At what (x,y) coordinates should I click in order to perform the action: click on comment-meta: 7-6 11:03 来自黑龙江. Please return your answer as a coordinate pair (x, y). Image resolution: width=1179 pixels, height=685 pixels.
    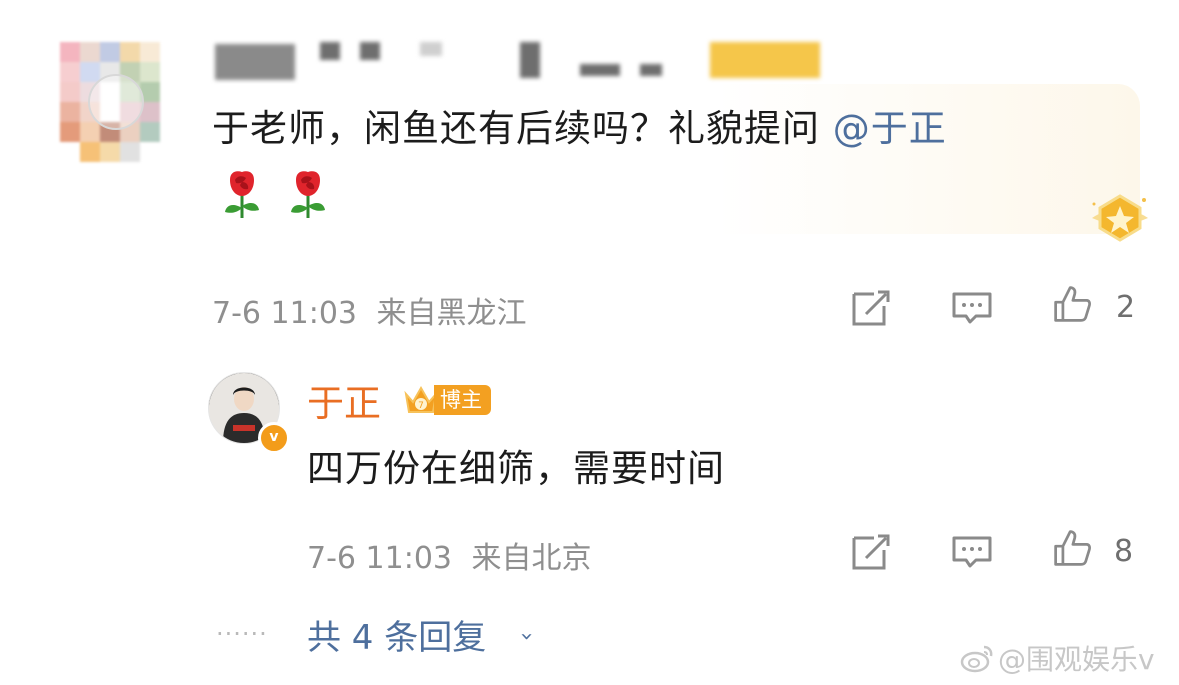
    Looking at the image, I should click on (369, 310).